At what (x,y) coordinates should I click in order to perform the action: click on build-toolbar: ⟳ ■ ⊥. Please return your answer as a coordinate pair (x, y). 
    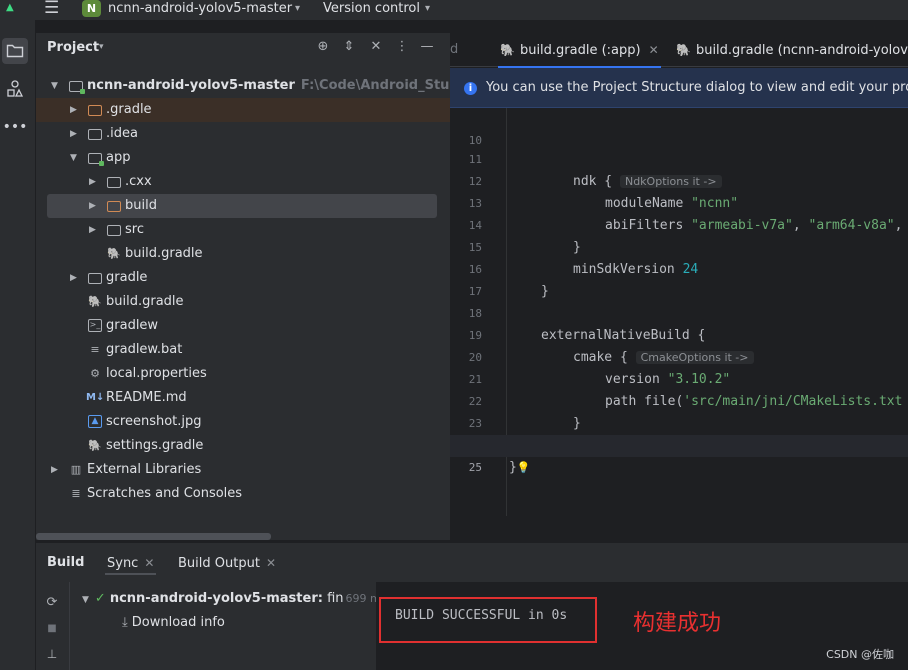
    Looking at the image, I should click on (53, 626).